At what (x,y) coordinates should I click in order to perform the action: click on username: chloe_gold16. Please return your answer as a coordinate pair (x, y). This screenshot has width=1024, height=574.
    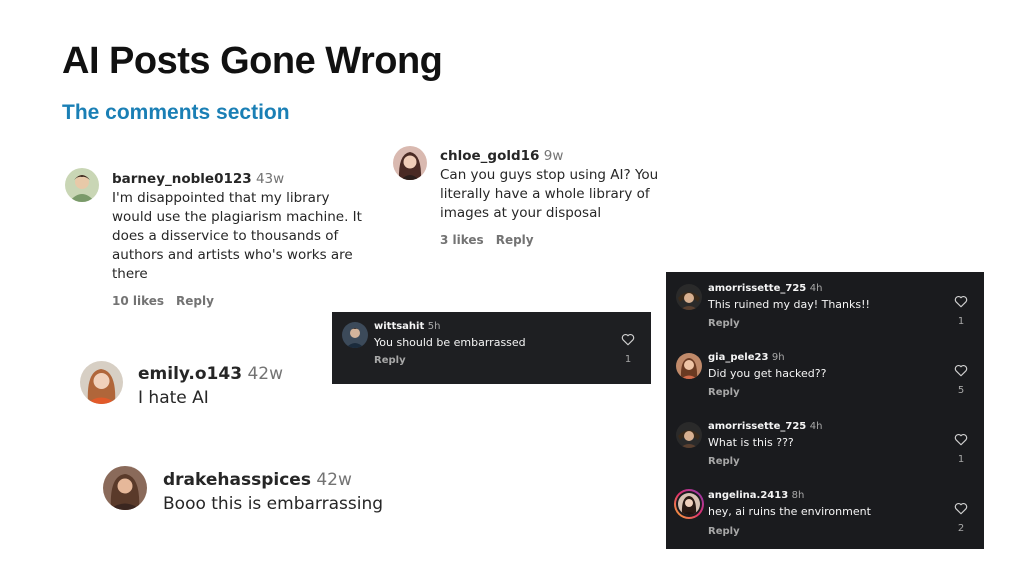
    Looking at the image, I should click on (489, 156).